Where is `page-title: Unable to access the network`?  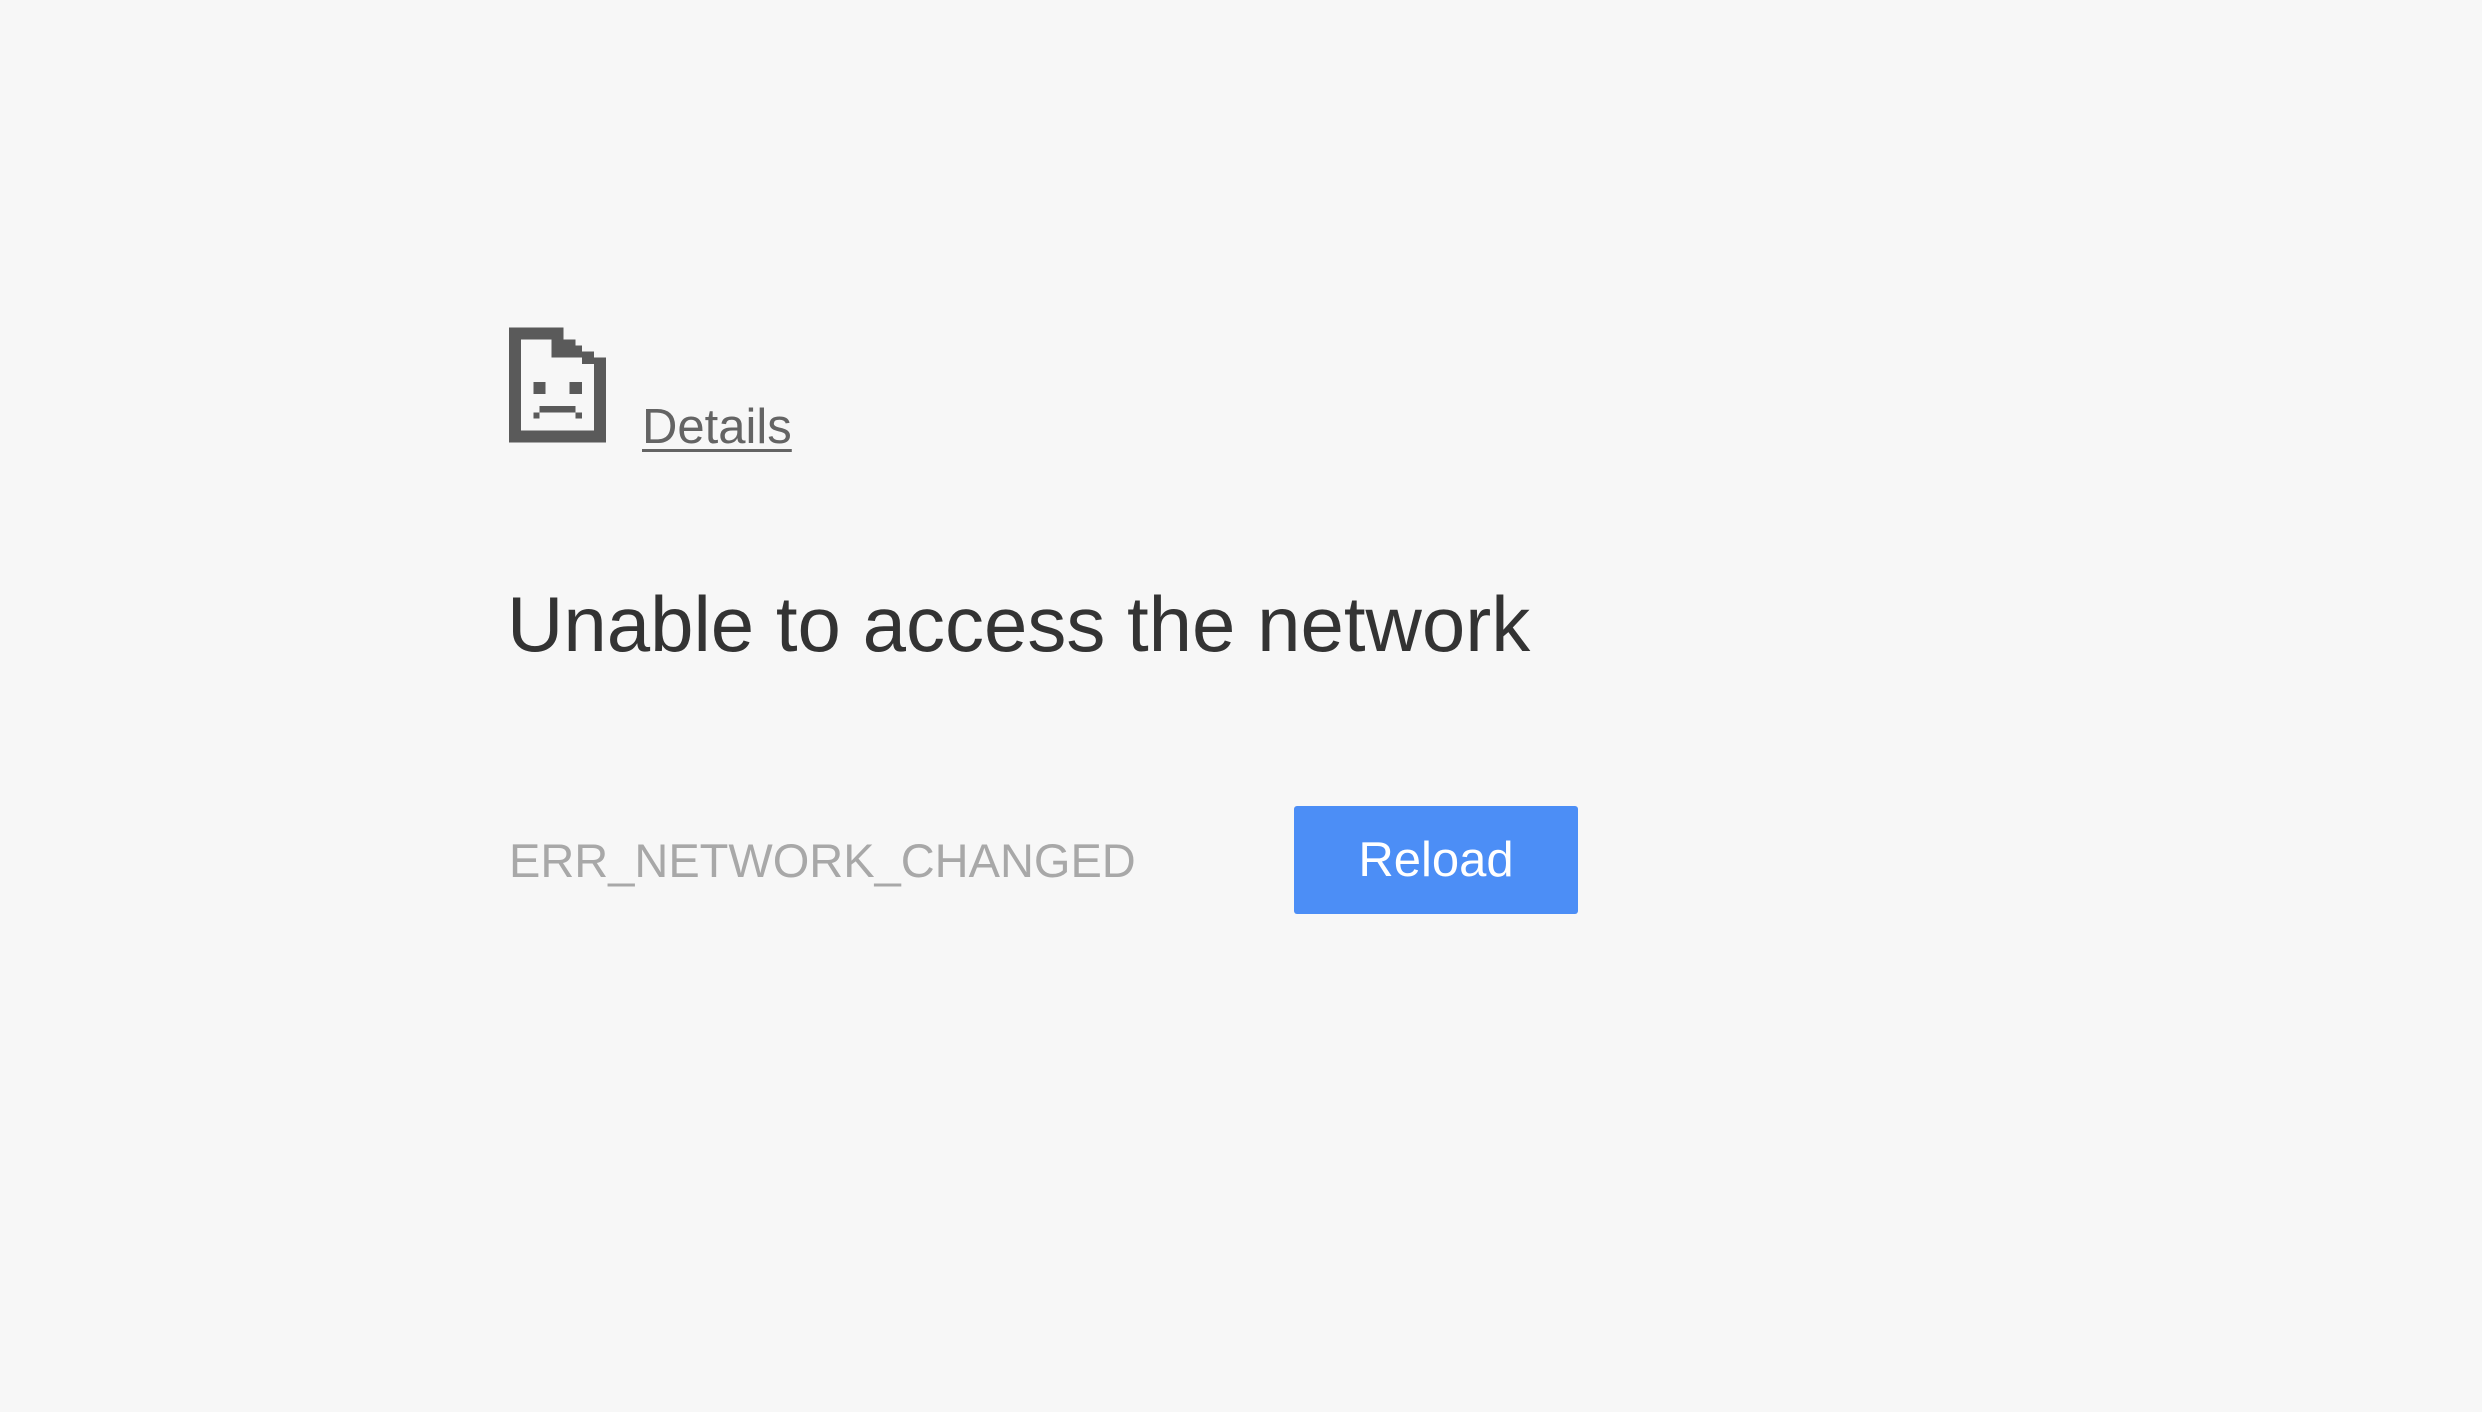 page-title: Unable to access the network is located at coordinates (1019, 624).